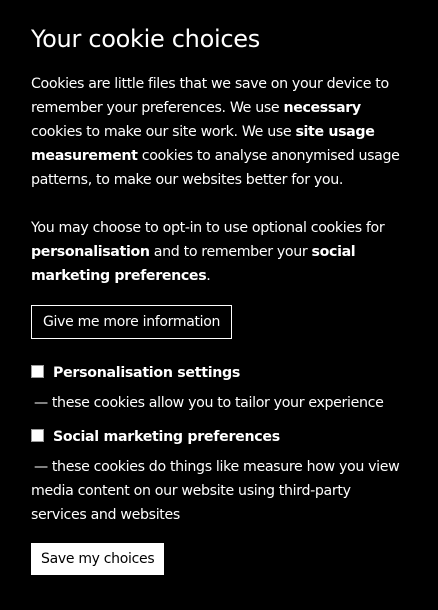 The width and height of the screenshot is (438, 610). Describe the element at coordinates (166, 437) in the screenshot. I see `social-marketing-label: Social marketing preferences` at that location.